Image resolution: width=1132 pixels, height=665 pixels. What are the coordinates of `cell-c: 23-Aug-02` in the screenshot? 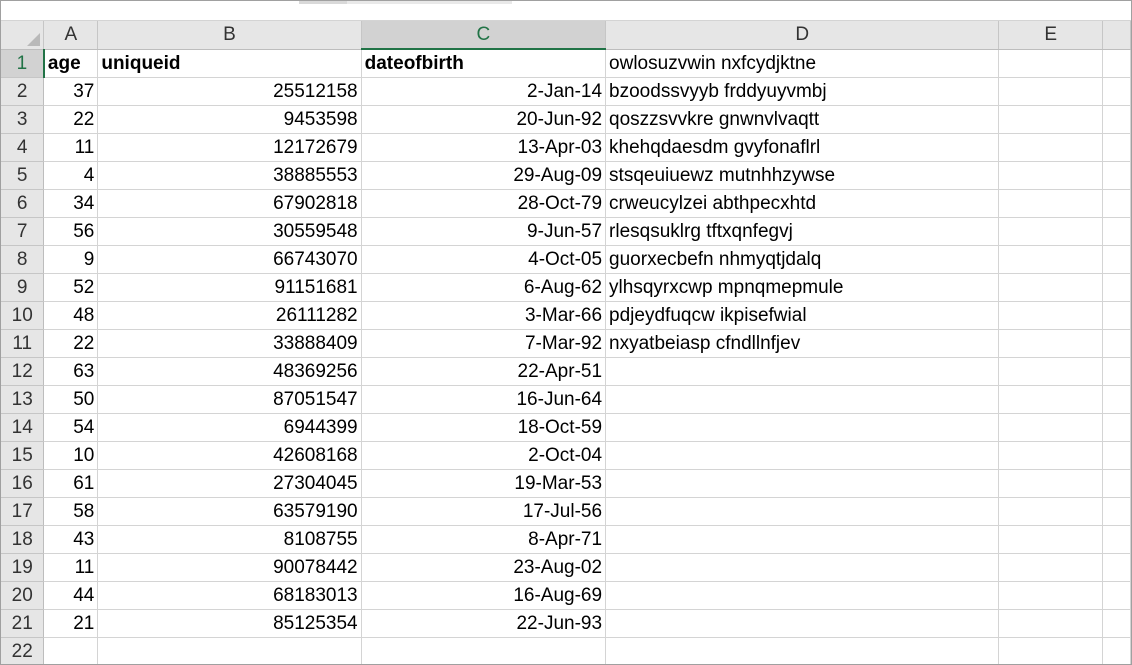 It's located at (484, 567).